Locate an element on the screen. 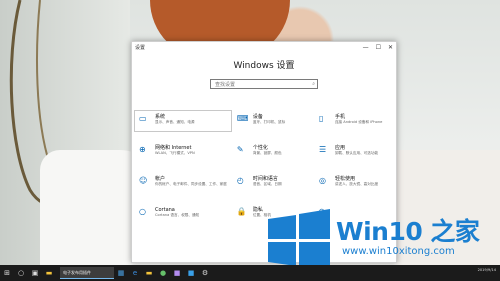  item-desc: 你的帐户、电子邮件、同步设置、工作、家庭 is located at coordinates (191, 184).